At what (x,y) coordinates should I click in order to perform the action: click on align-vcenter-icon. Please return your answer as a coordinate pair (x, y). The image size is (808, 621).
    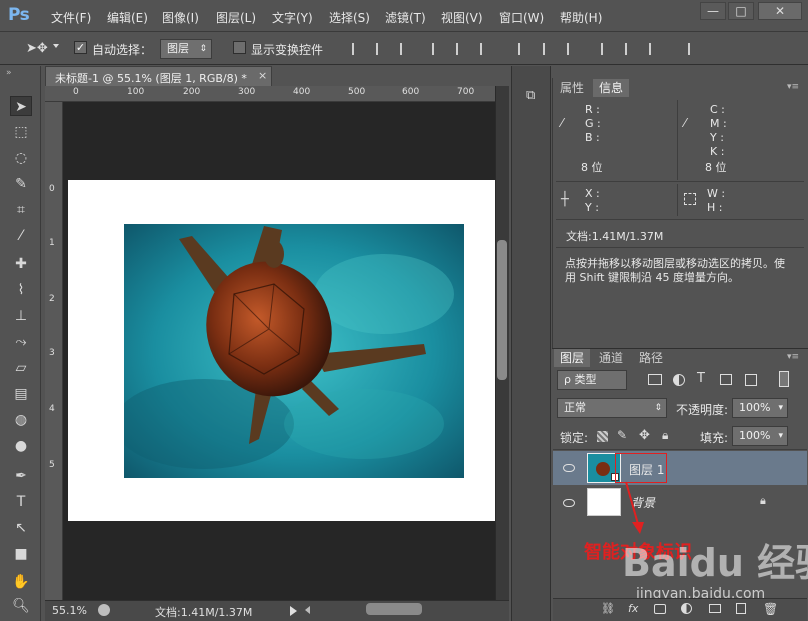
    Looking at the image, I should click on (383, 49).